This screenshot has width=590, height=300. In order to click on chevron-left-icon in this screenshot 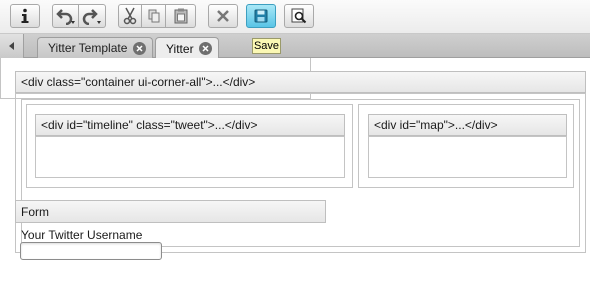, I will do `click(11, 46)`.